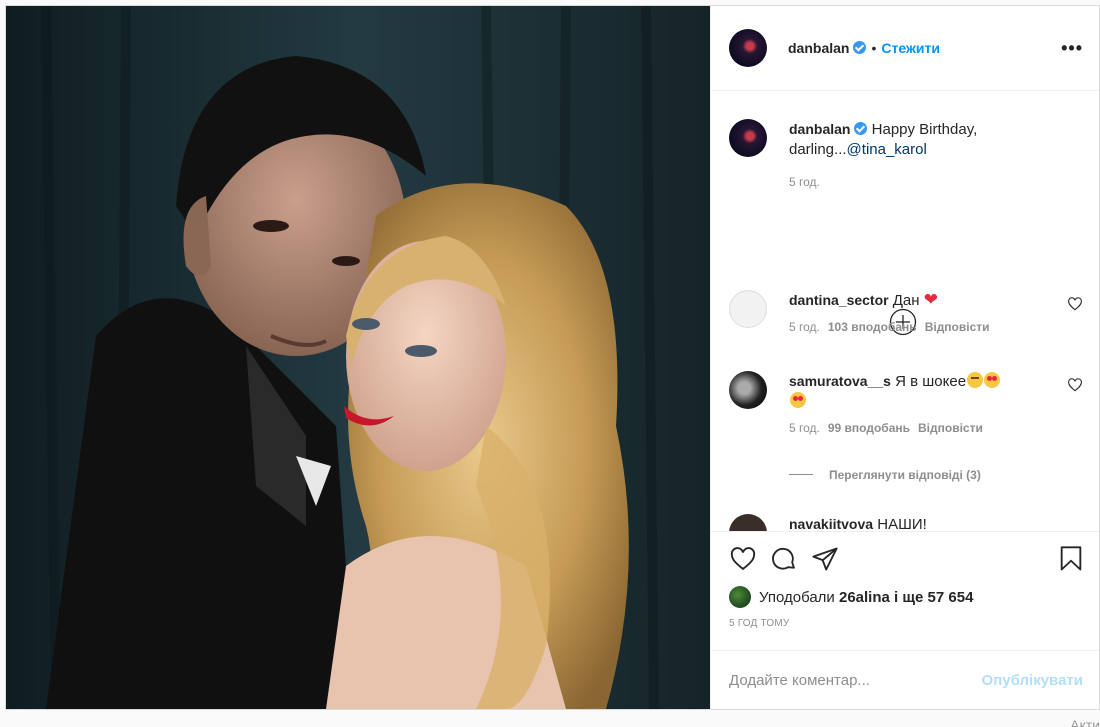 The width and height of the screenshot is (1100, 727). Describe the element at coordinates (906, 300) in the screenshot. I see `comment-text: Дан` at that location.